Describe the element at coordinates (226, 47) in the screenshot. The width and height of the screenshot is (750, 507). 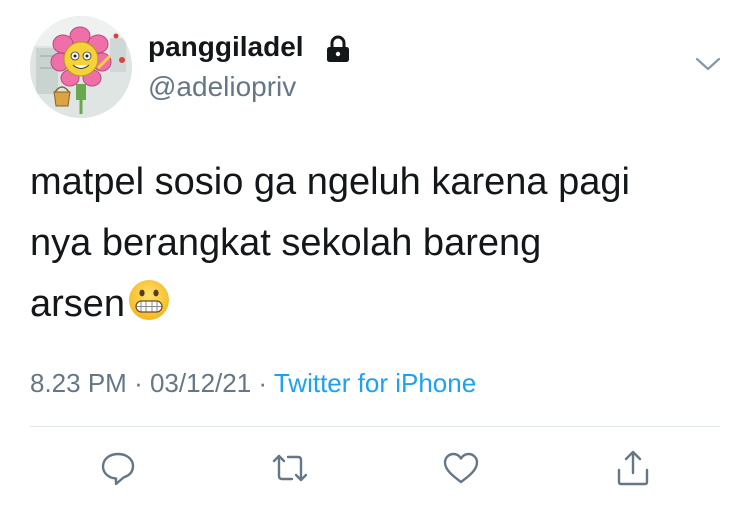
I see `author-display-name: panggiladel` at that location.